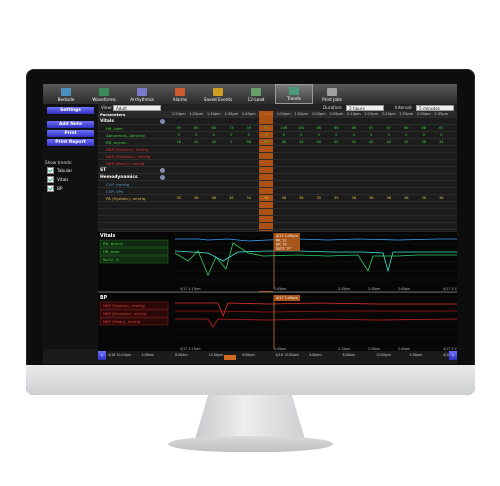 The image size is (500, 486). I want to click on toolbar-bedside-button: Bedside, so click(66, 94).